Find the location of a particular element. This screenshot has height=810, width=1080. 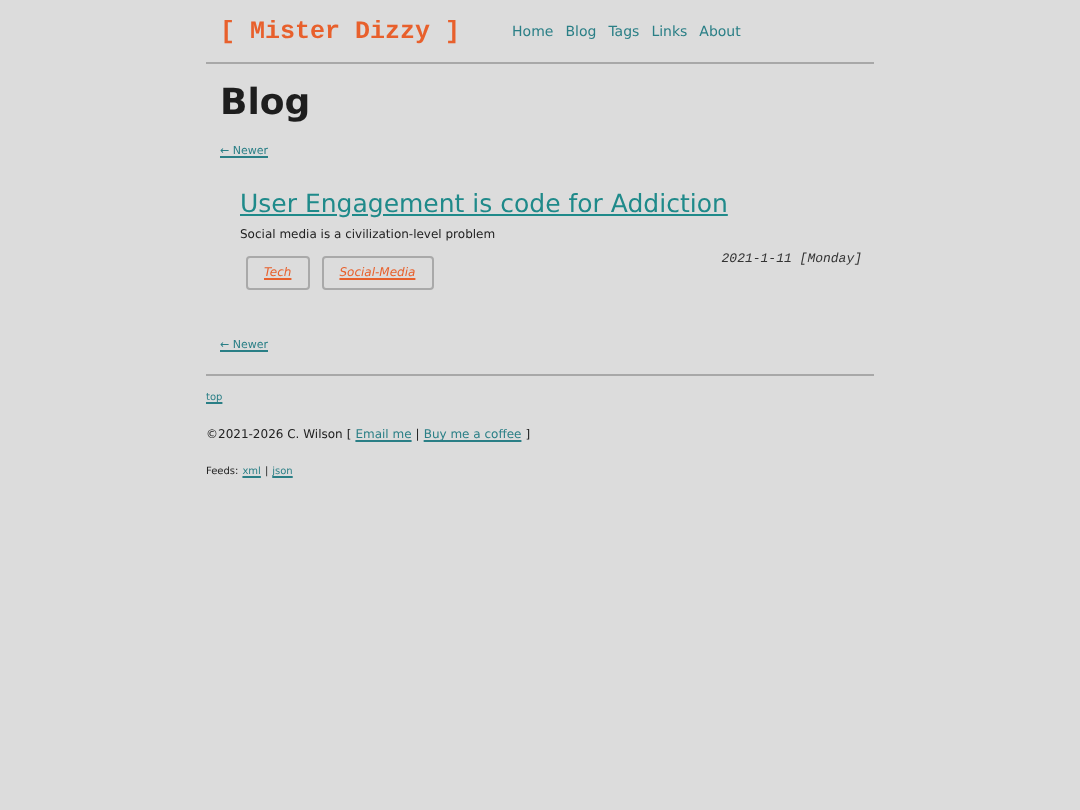

post-title-link: User Engagement is code for Addiction is located at coordinates (484, 203).